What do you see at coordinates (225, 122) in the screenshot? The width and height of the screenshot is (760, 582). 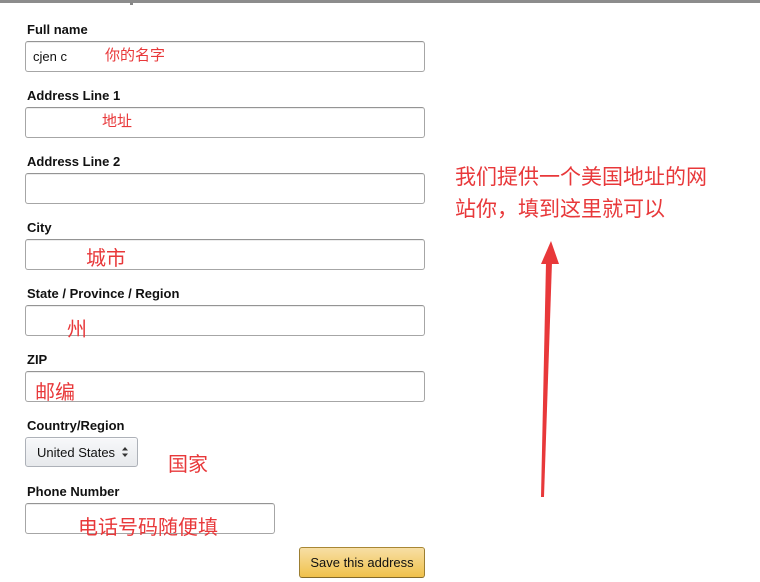 I see `address-line-1-input` at bounding box center [225, 122].